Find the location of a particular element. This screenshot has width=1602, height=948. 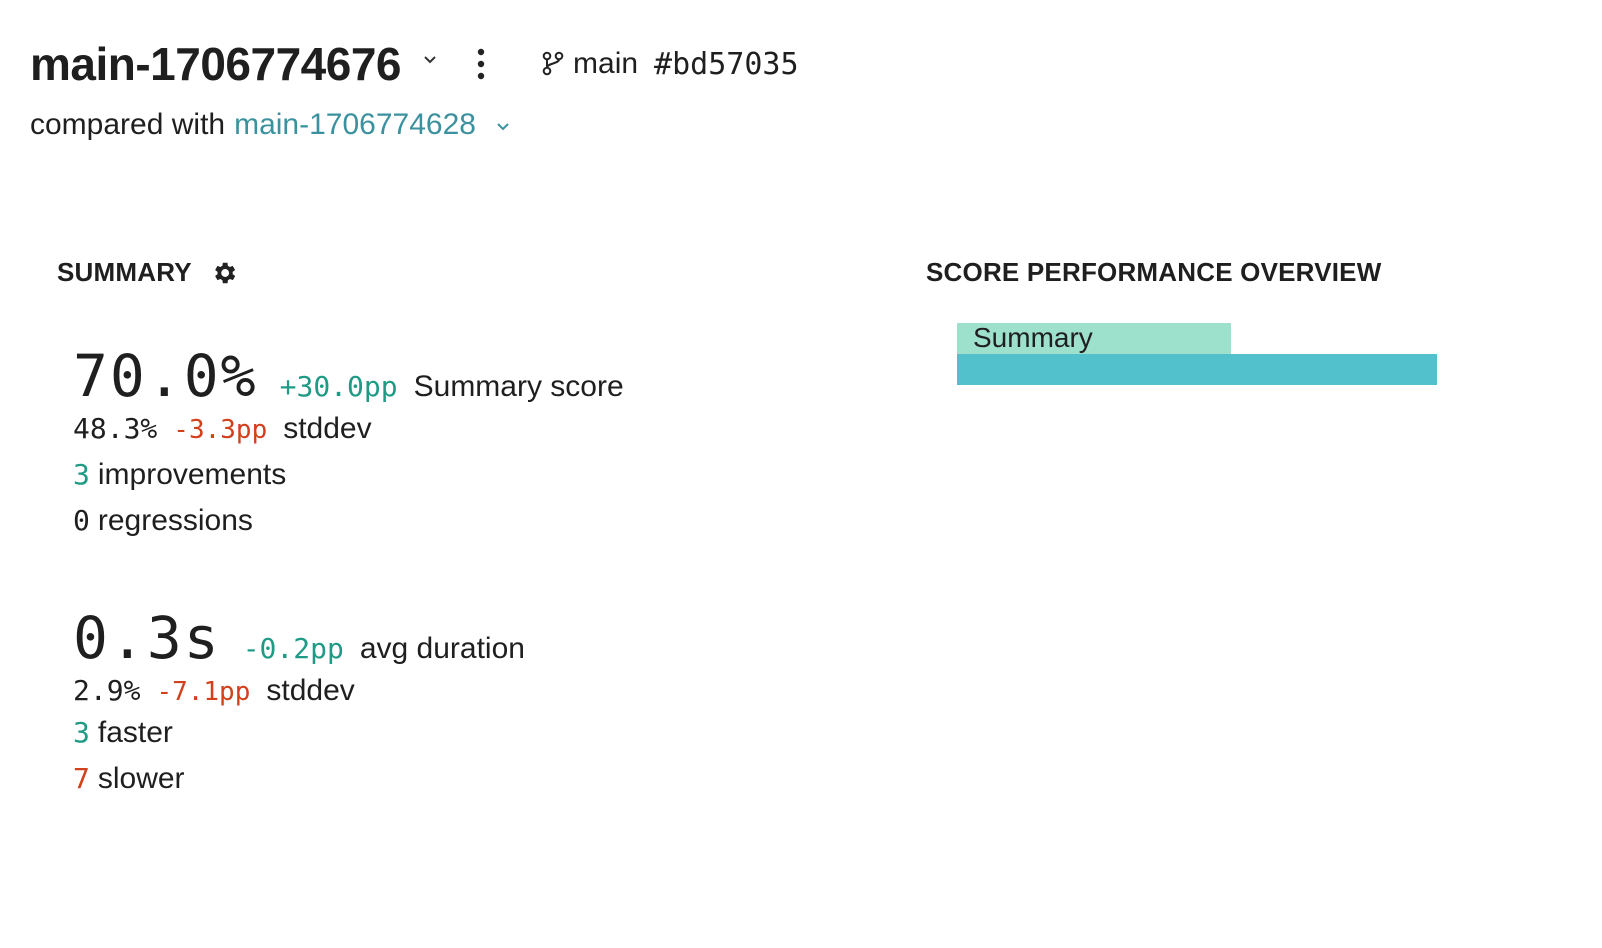

branch-info: main #bd57035 is located at coordinates (670, 64).